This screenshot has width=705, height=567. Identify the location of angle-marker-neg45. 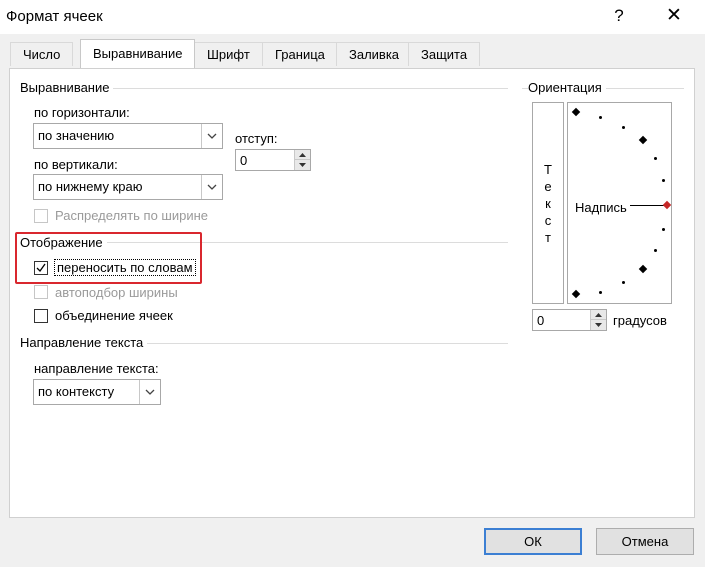
(643, 269).